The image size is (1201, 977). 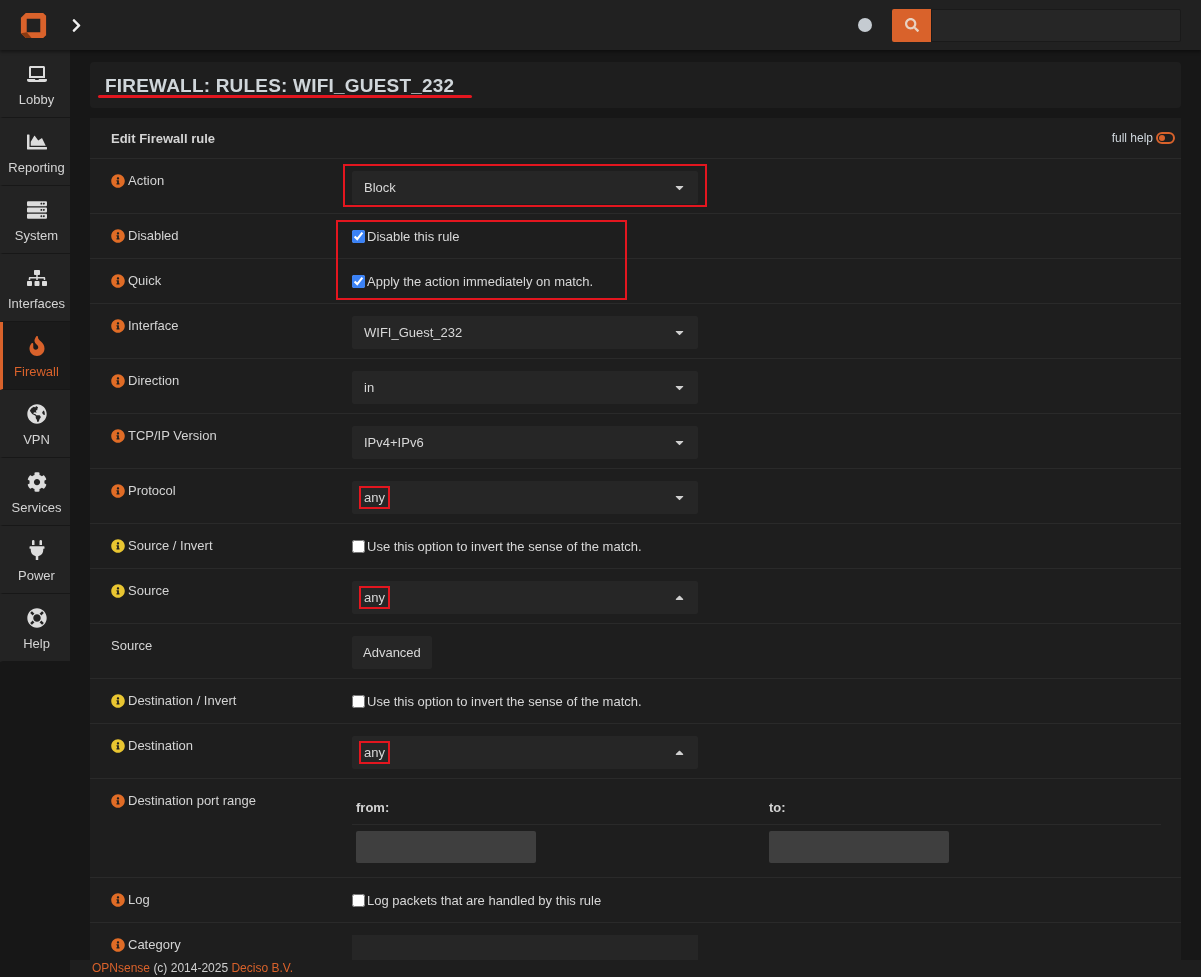 I want to click on checkbox-label: Disable this rule, so click(x=413, y=236).